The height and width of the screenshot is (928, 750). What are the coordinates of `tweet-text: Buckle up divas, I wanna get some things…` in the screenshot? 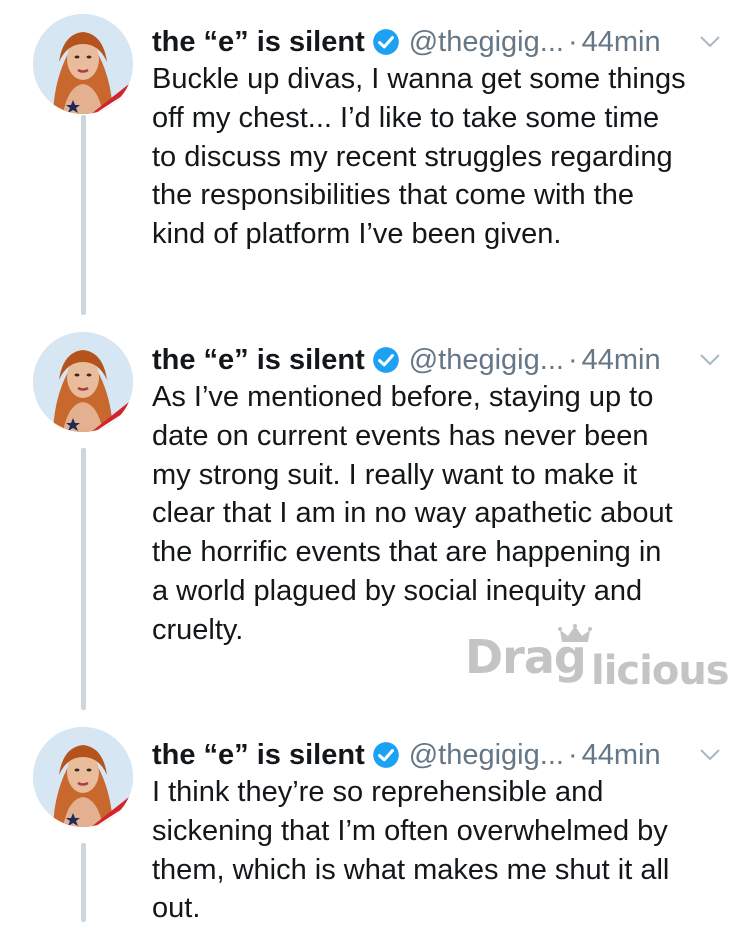 It's located at (419, 157).